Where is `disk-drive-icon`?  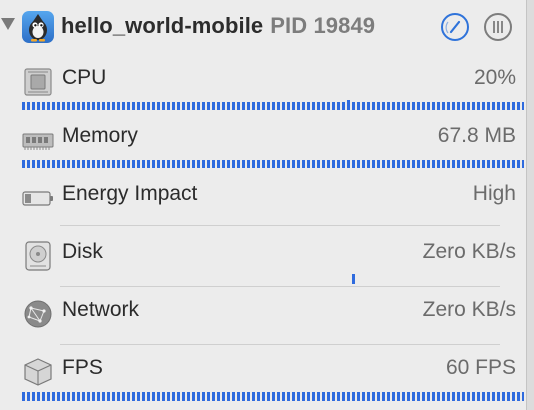 disk-drive-icon is located at coordinates (38, 256).